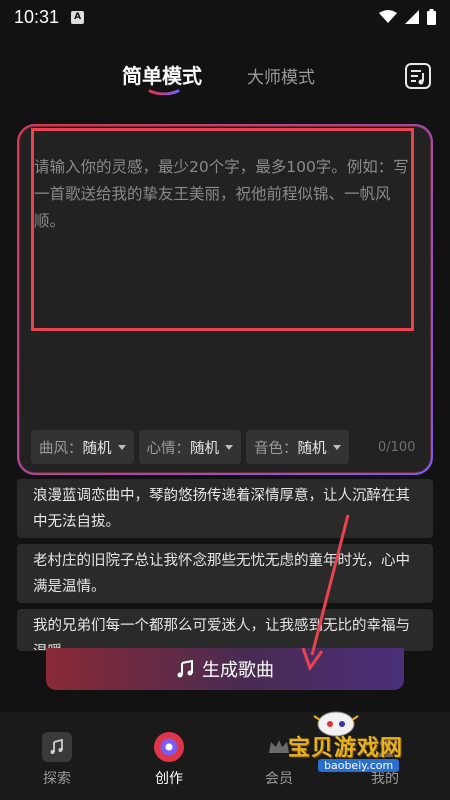  Describe the element at coordinates (312, 448) in the screenshot. I see `voice-value: 随机` at that location.